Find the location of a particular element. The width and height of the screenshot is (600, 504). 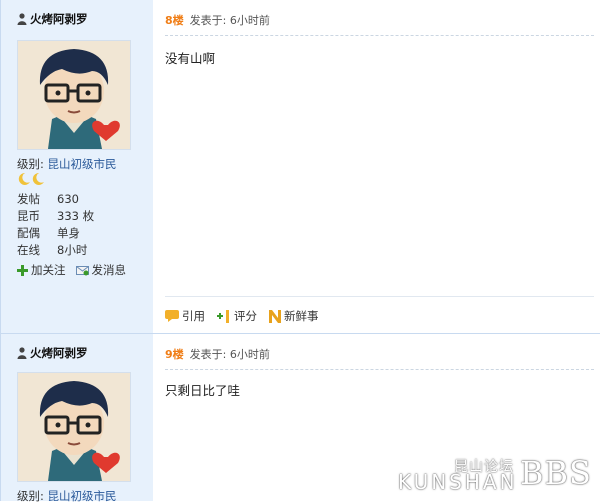

user-sidebar: 火烤阿剥罗 级别: 昆山初级市民 is located at coordinates (77, 419).